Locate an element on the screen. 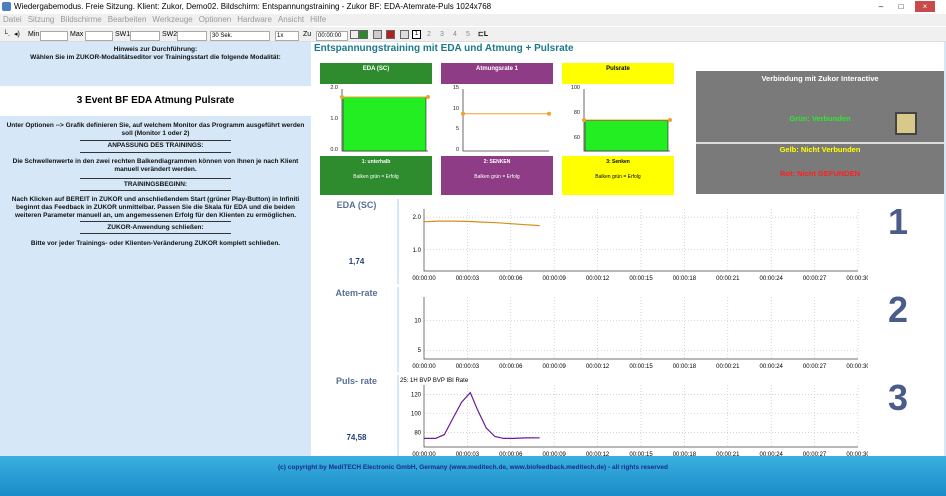 The height and width of the screenshot is (496, 946). close-button: × is located at coordinates (925, 6).